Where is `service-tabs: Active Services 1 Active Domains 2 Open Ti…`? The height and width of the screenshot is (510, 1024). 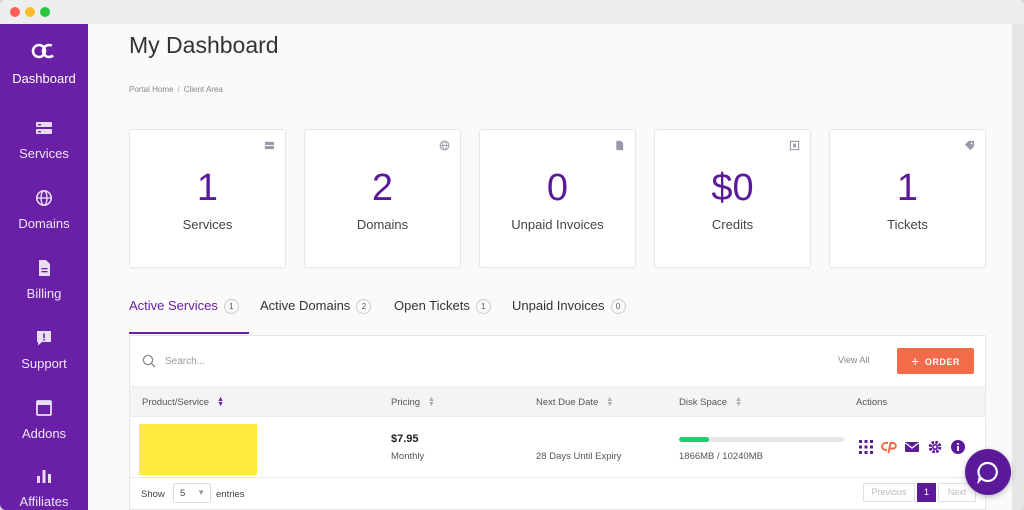 service-tabs: Active Services 1 Active Domains 2 Open Ti… is located at coordinates (557, 316).